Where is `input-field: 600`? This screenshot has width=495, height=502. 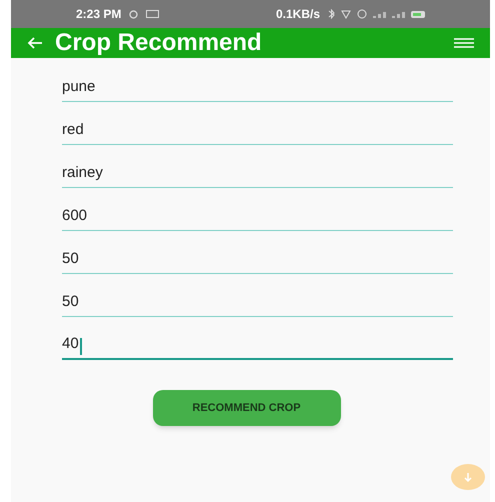 input-field: 600 is located at coordinates (257, 217).